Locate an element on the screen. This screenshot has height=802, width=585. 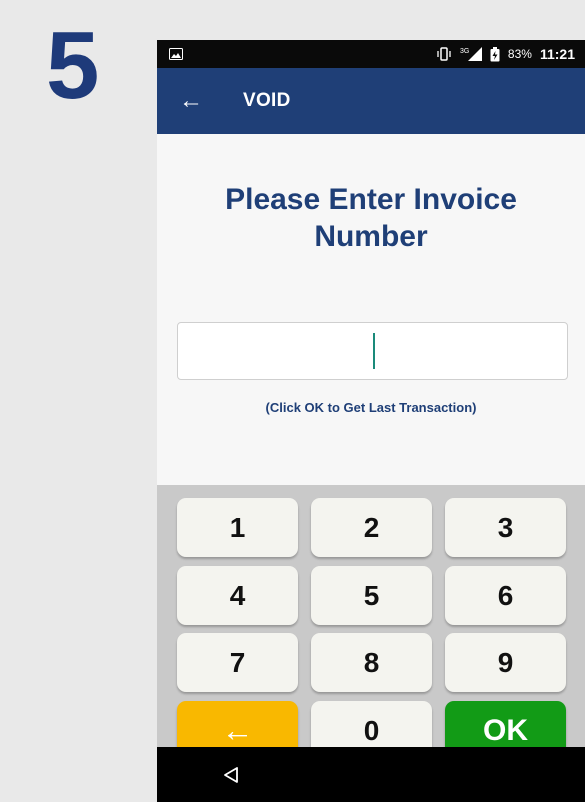
key-9: 9 is located at coordinates (505, 662).